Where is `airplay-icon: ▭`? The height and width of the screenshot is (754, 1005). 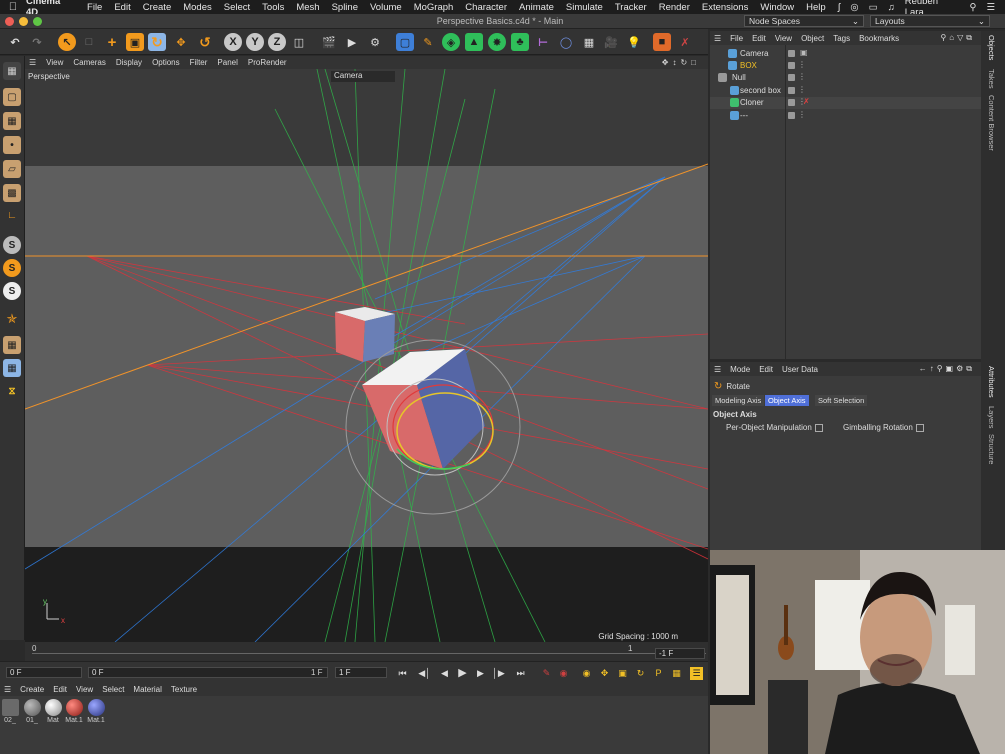 airplay-icon: ▭ is located at coordinates (873, 7).